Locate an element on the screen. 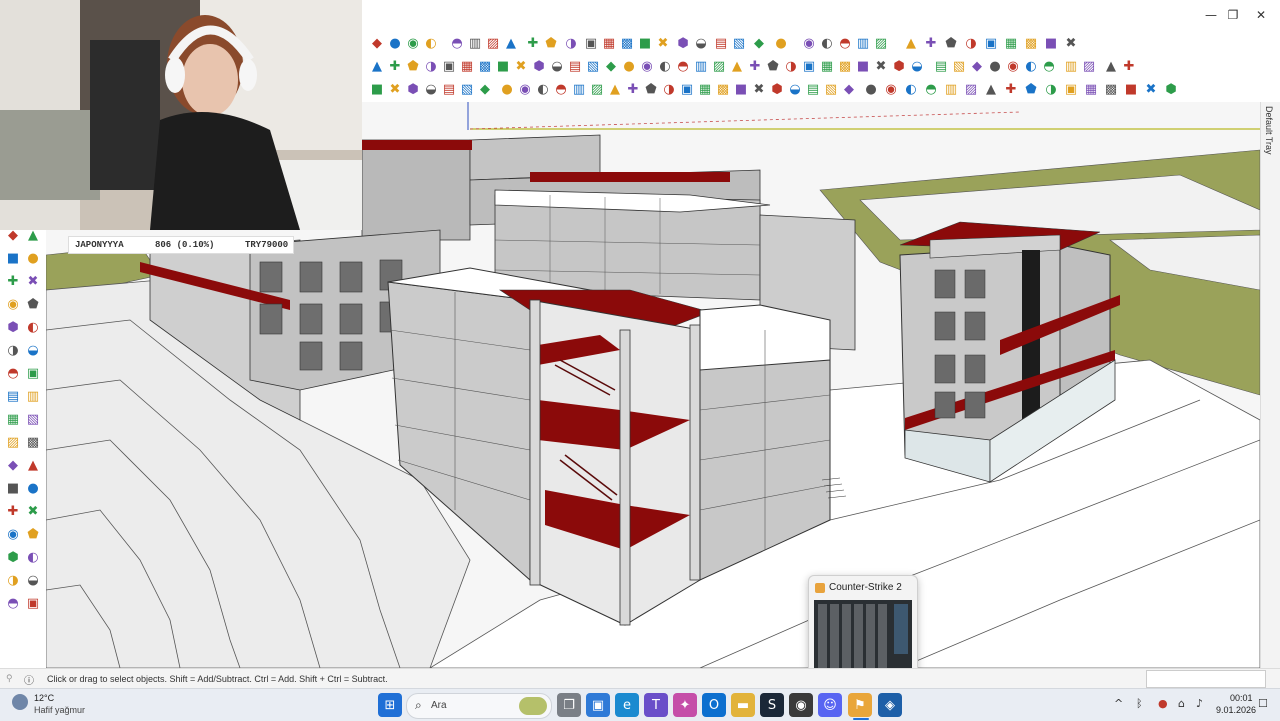 The height and width of the screenshot is (721, 1280). notification-icon: ☐ is located at coordinates (1263, 703).